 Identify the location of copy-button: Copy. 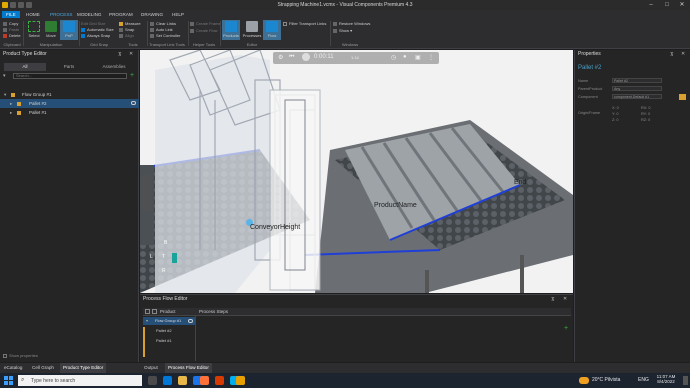
(10, 23).